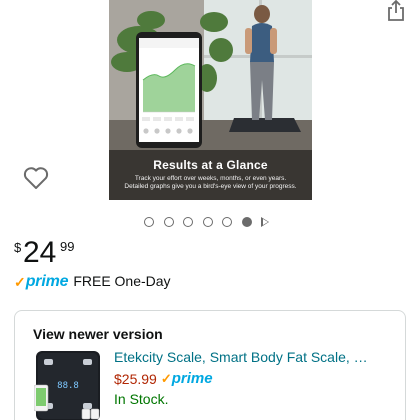  What do you see at coordinates (67, 246) in the screenshot?
I see `price-fraction: 99` at bounding box center [67, 246].